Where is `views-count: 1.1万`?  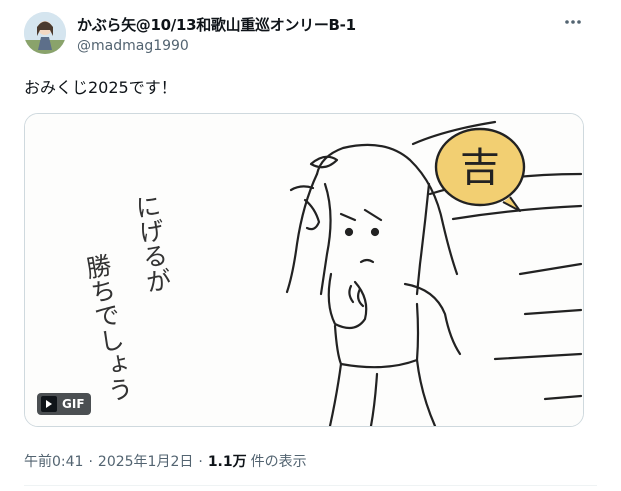
views-count: 1.1万 is located at coordinates (227, 461).